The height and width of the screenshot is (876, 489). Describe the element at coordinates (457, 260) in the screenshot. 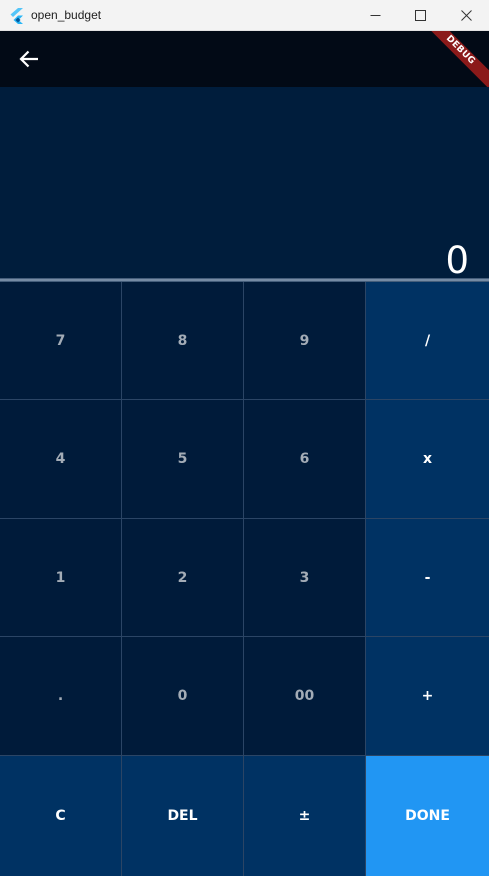

I see `display-value: 0` at that location.